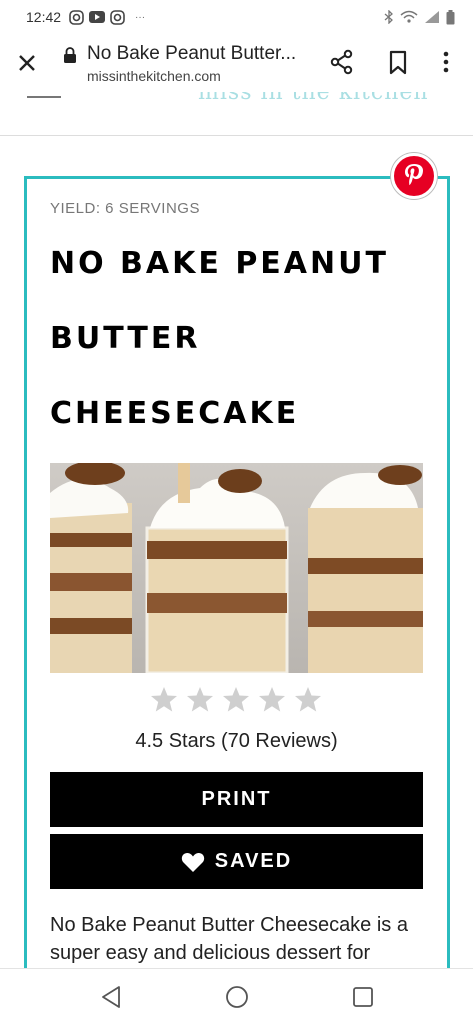 This screenshot has width=473, height=1024. I want to click on print-button-label: PRINT, so click(236, 799).